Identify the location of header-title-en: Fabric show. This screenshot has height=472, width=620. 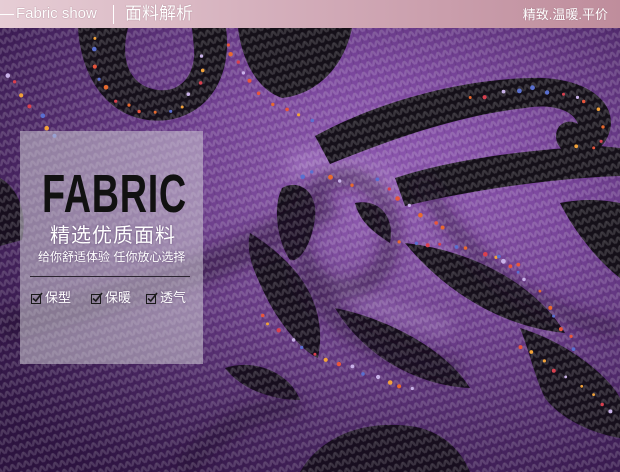
(56, 13).